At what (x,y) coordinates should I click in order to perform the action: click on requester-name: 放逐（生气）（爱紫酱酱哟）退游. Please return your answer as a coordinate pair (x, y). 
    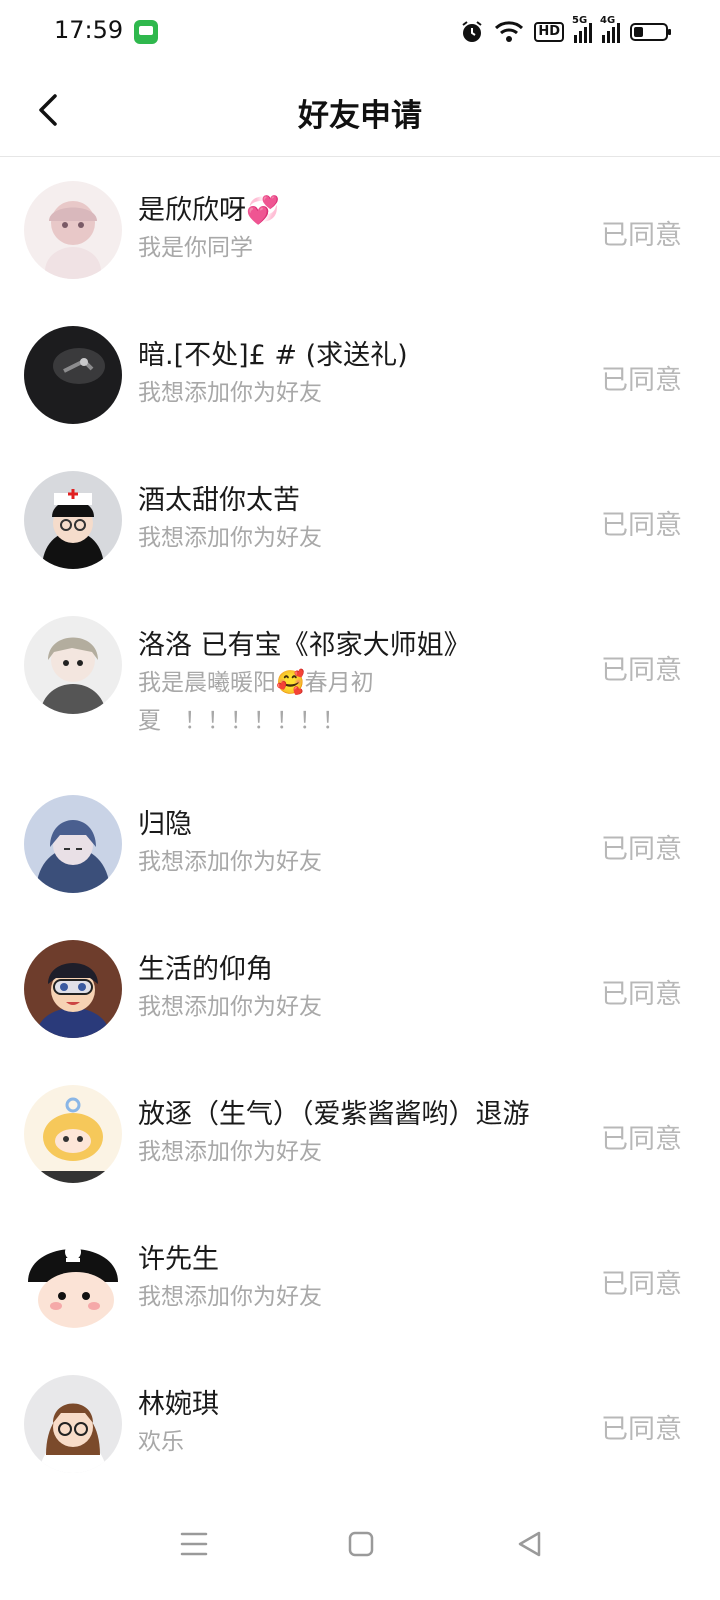
    Looking at the image, I should click on (334, 1114).